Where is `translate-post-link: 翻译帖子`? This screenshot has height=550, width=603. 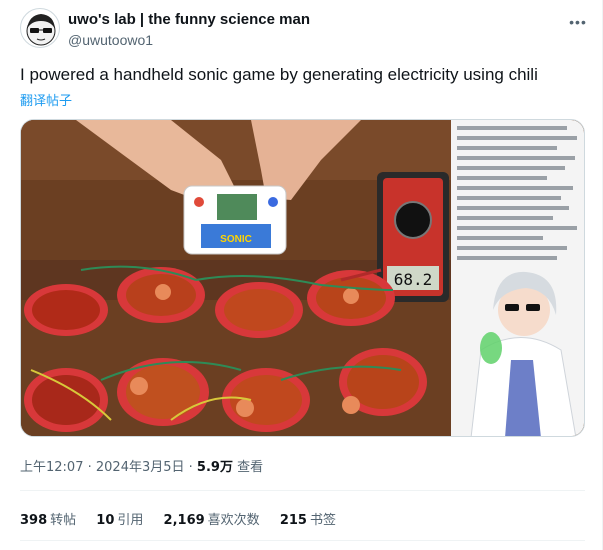
translate-post-link: 翻译帖子 is located at coordinates (46, 99).